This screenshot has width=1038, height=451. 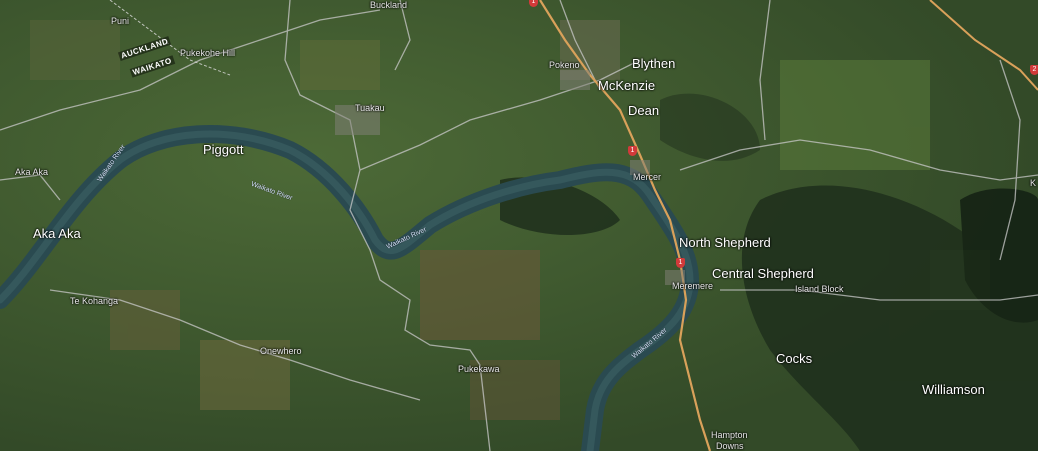 What do you see at coordinates (564, 65) in the screenshot?
I see `town-label-pokeno: Pokeno` at bounding box center [564, 65].